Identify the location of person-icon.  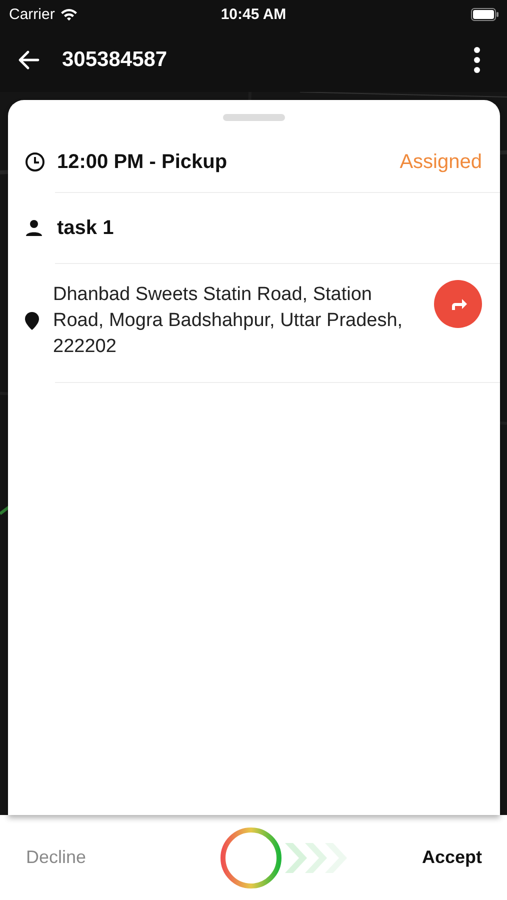
(34, 228).